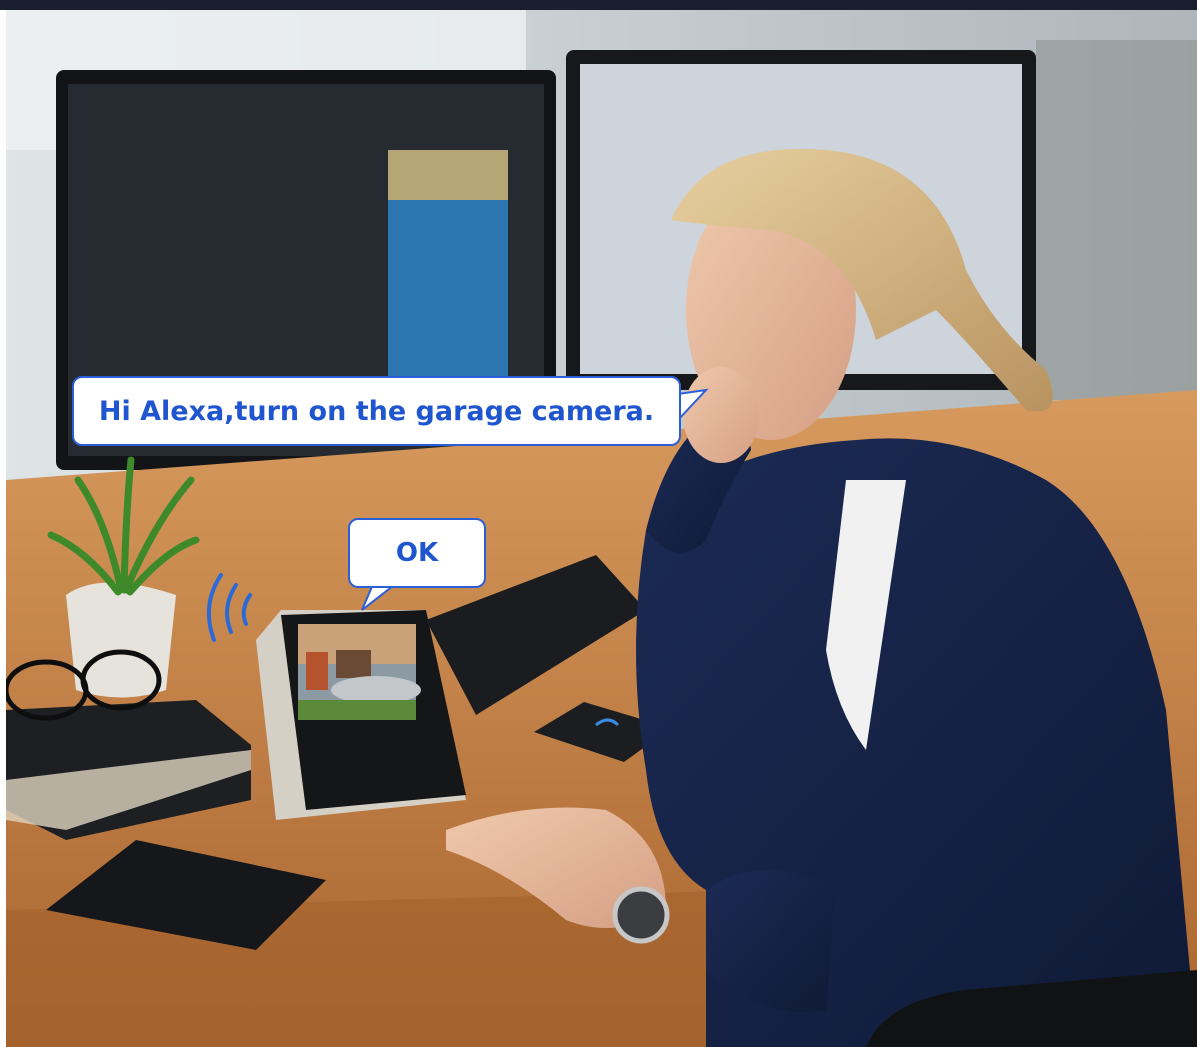 The height and width of the screenshot is (1047, 1197). I want to click on device-response-bubble: OK, so click(417, 553).